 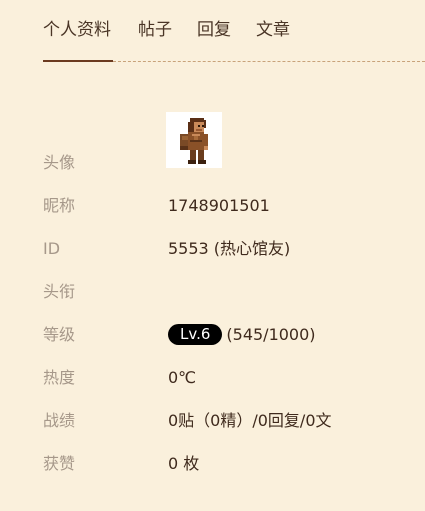 What do you see at coordinates (59, 162) in the screenshot?
I see `avatar-label: 头像` at bounding box center [59, 162].